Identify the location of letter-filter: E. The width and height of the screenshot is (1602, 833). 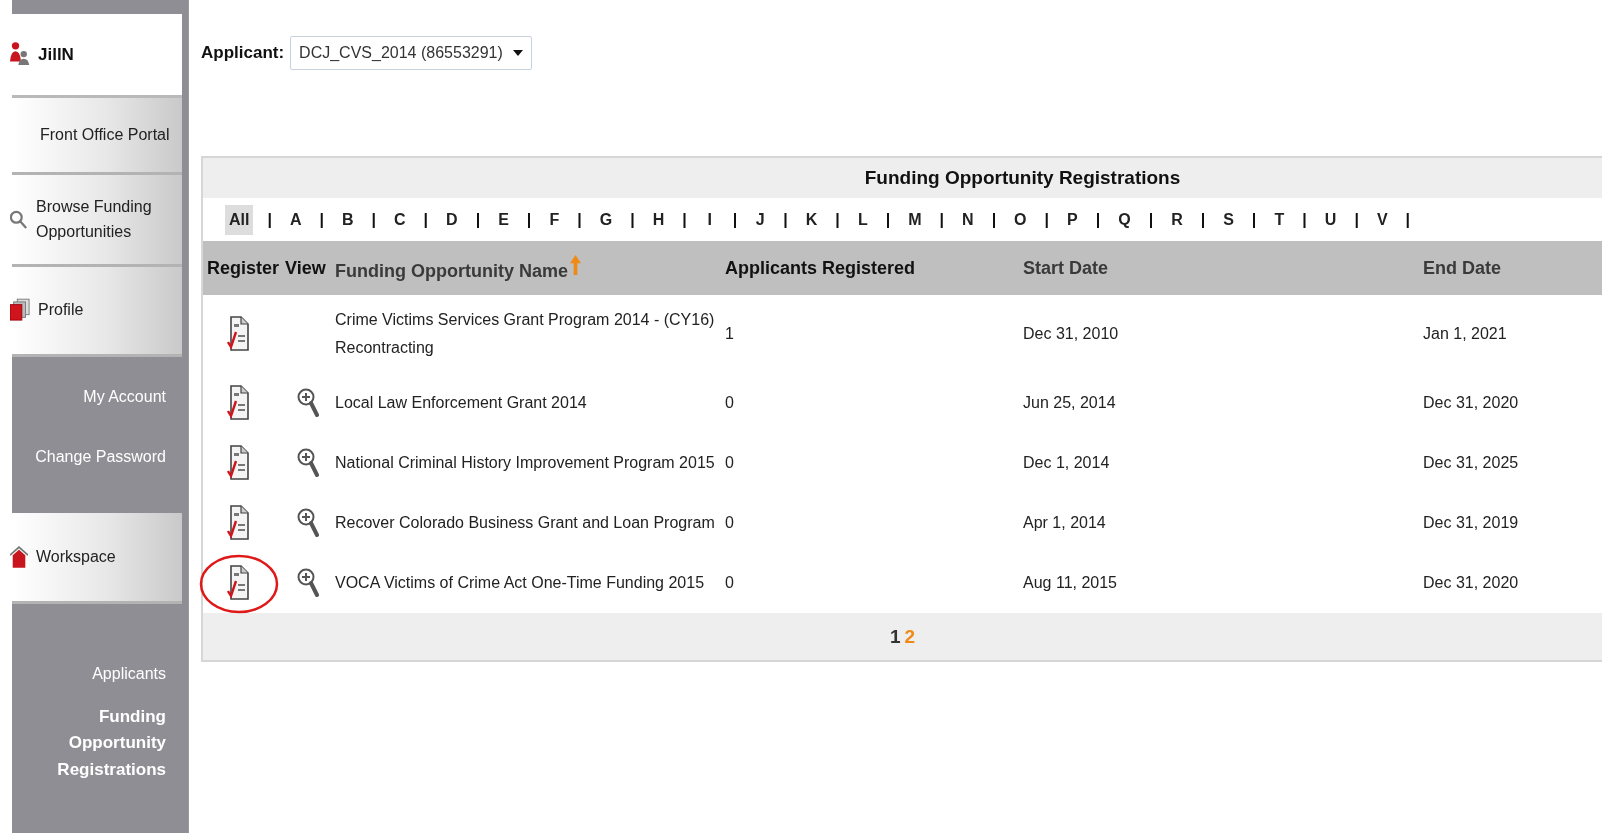
(503, 219).